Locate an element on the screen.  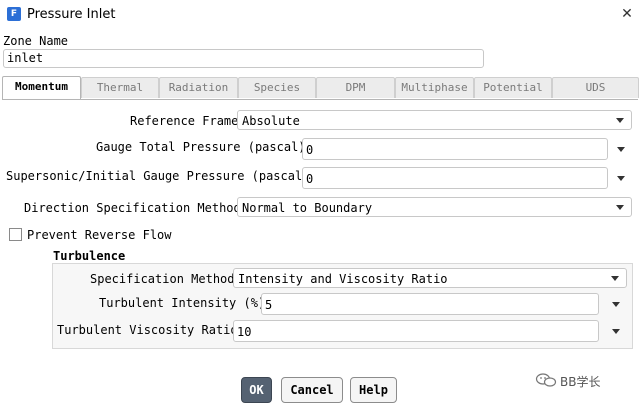
close-icon: ✕ is located at coordinates (627, 14).